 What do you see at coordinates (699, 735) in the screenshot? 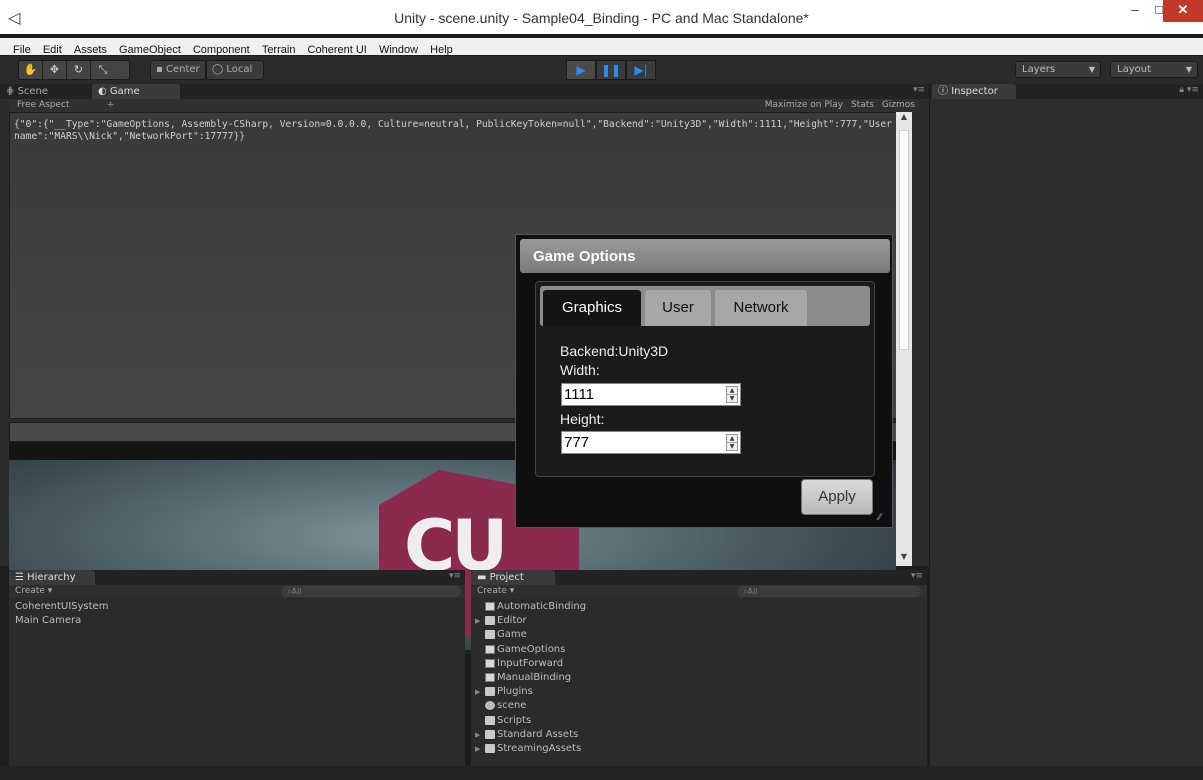
I see `list-item: ▶ Standard Assets` at bounding box center [699, 735].